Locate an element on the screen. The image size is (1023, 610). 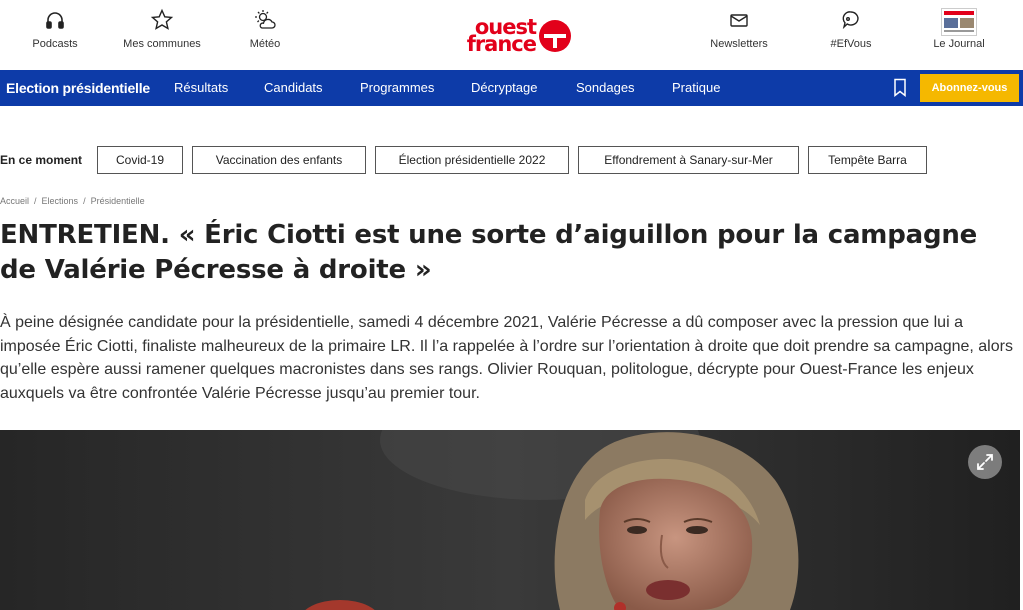
breadcrumb-presidentielle: Présidentielle is located at coordinates (118, 201).